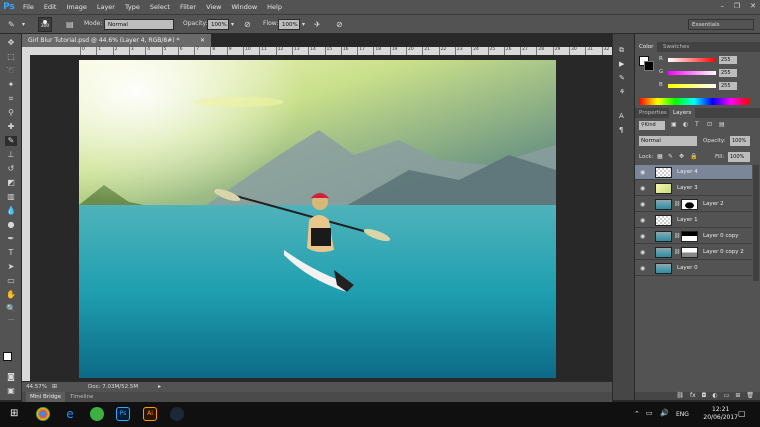 The width and height of the screenshot is (760, 427). I want to click on green-value: 255, so click(728, 73).